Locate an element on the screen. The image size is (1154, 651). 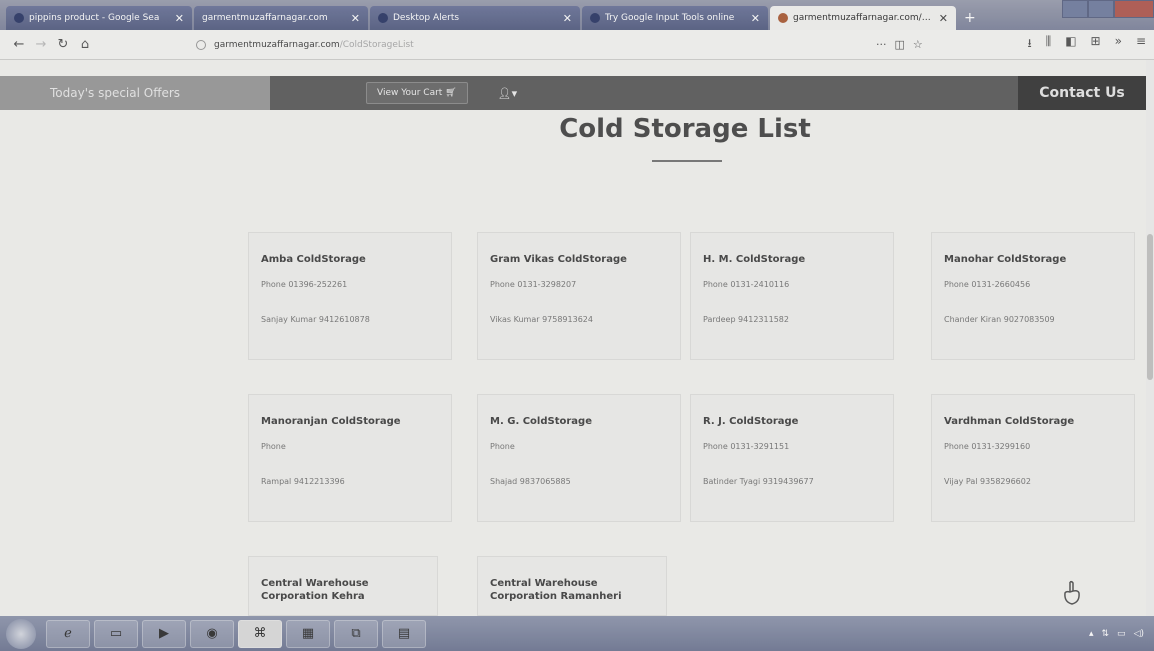
start-button is located at coordinates (21, 633).